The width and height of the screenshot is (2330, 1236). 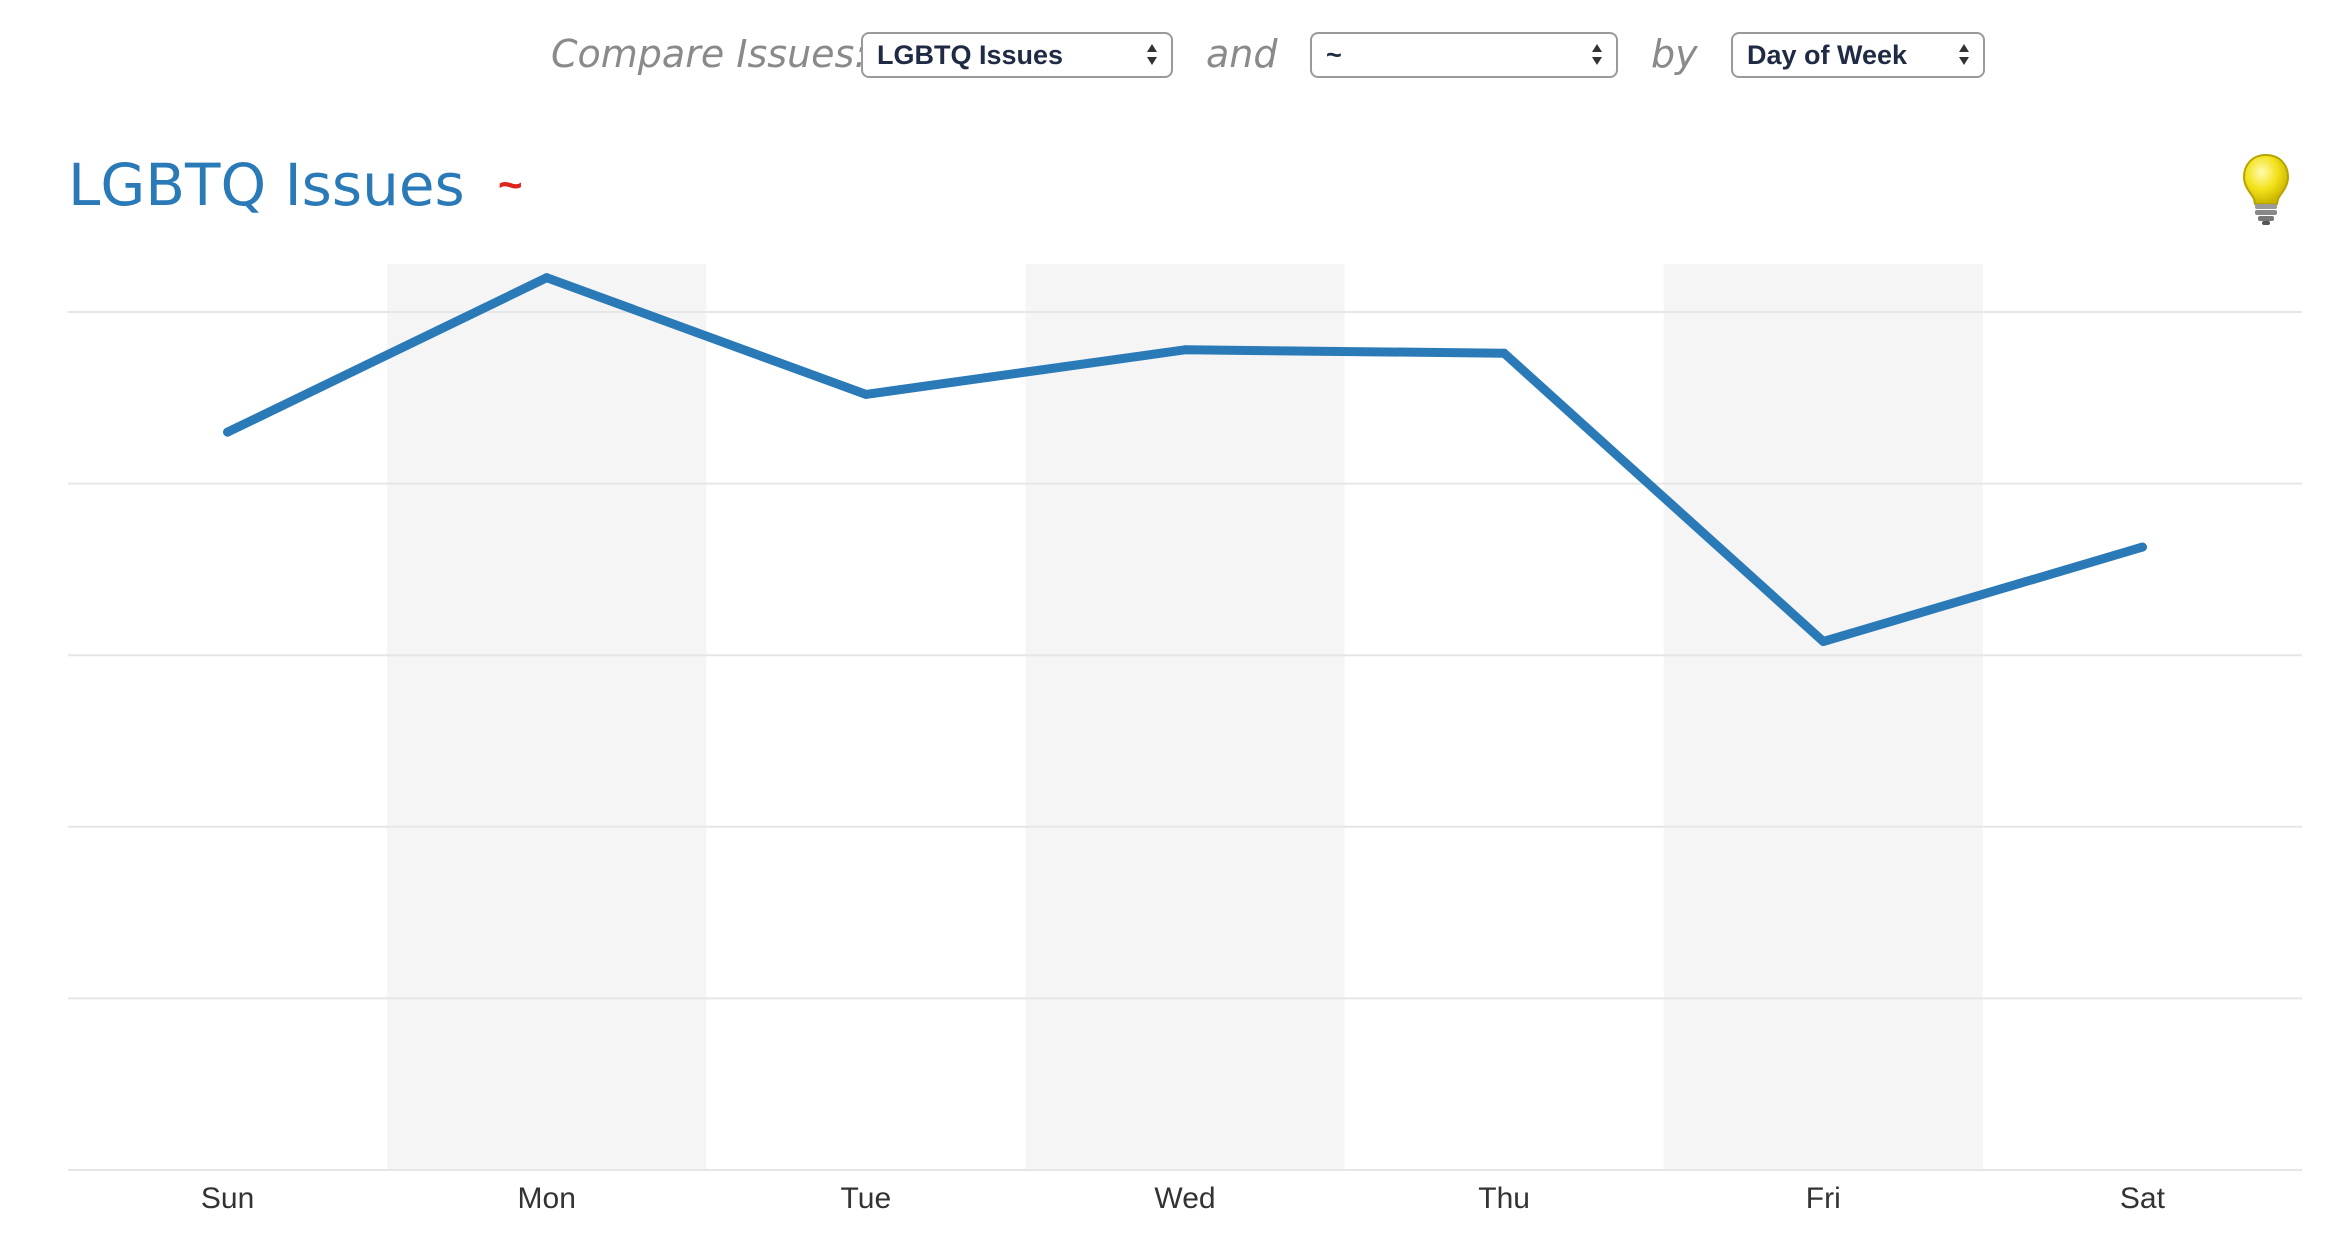 What do you see at coordinates (547, 278) in the screenshot?
I see `data-point-mon` at bounding box center [547, 278].